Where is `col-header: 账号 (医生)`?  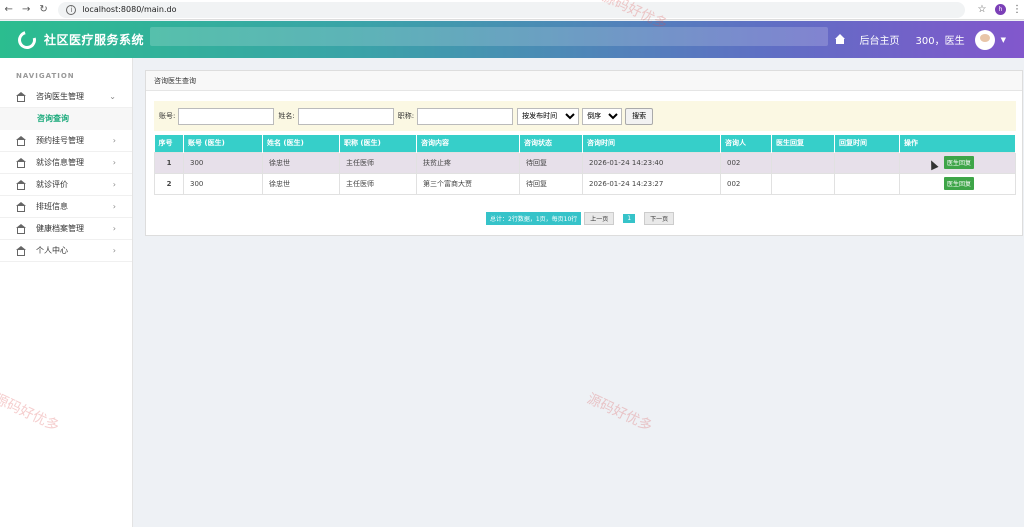 col-header: 账号 (医生) is located at coordinates (223, 143).